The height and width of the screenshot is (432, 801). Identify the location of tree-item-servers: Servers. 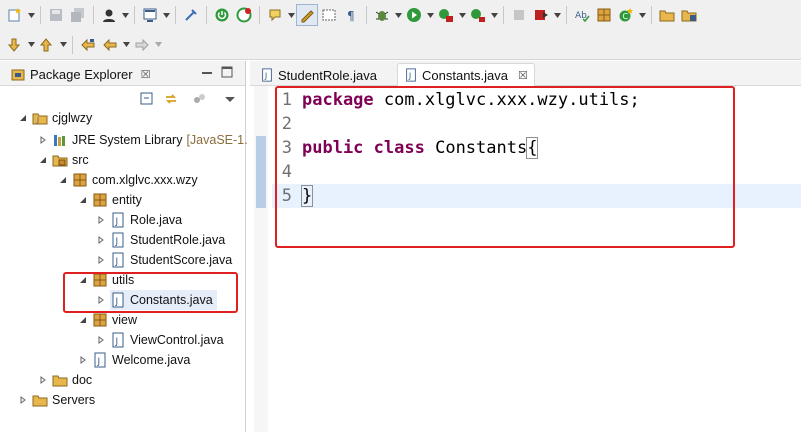
(56, 400).